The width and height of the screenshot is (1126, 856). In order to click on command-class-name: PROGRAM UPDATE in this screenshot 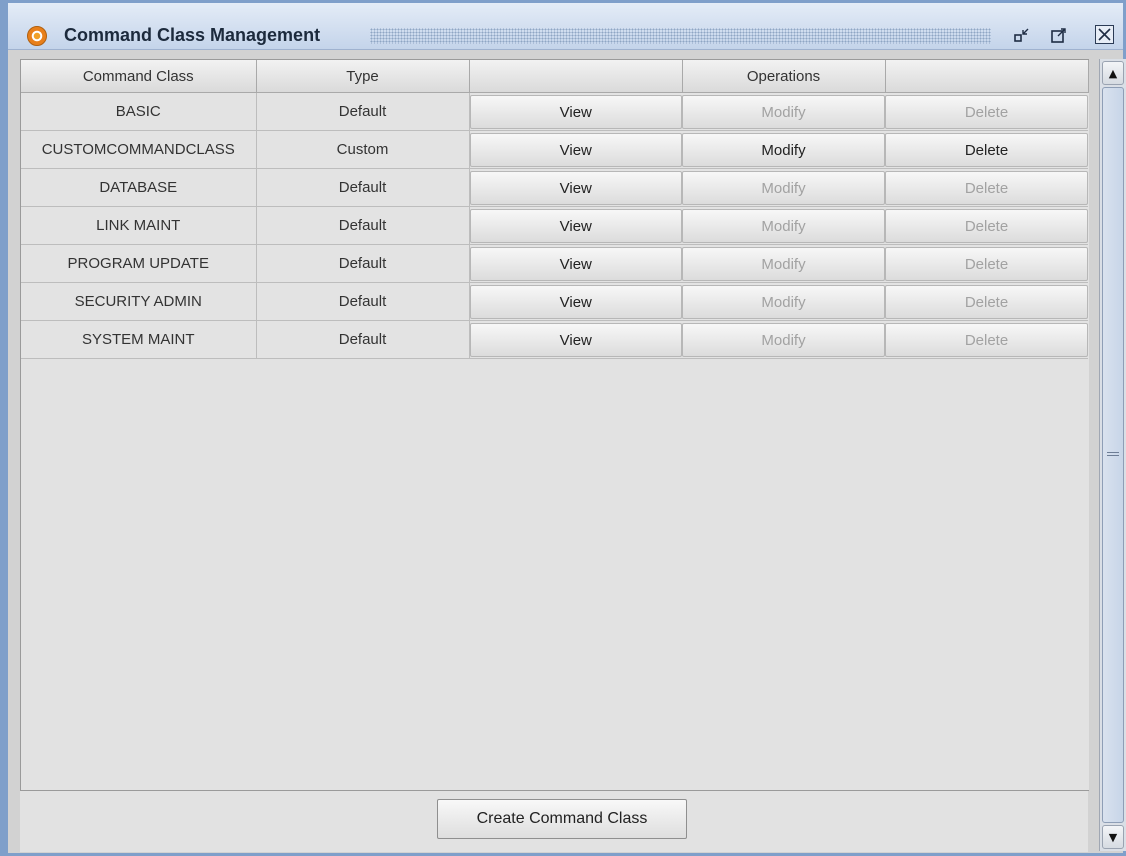, I will do `click(139, 263)`.